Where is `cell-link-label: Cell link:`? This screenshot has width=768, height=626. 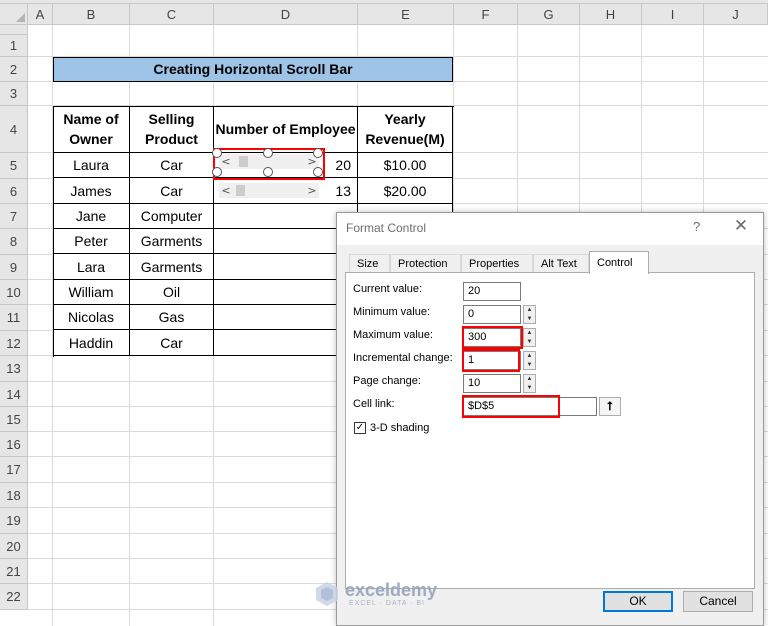
cell-link-label: Cell link: is located at coordinates (374, 404).